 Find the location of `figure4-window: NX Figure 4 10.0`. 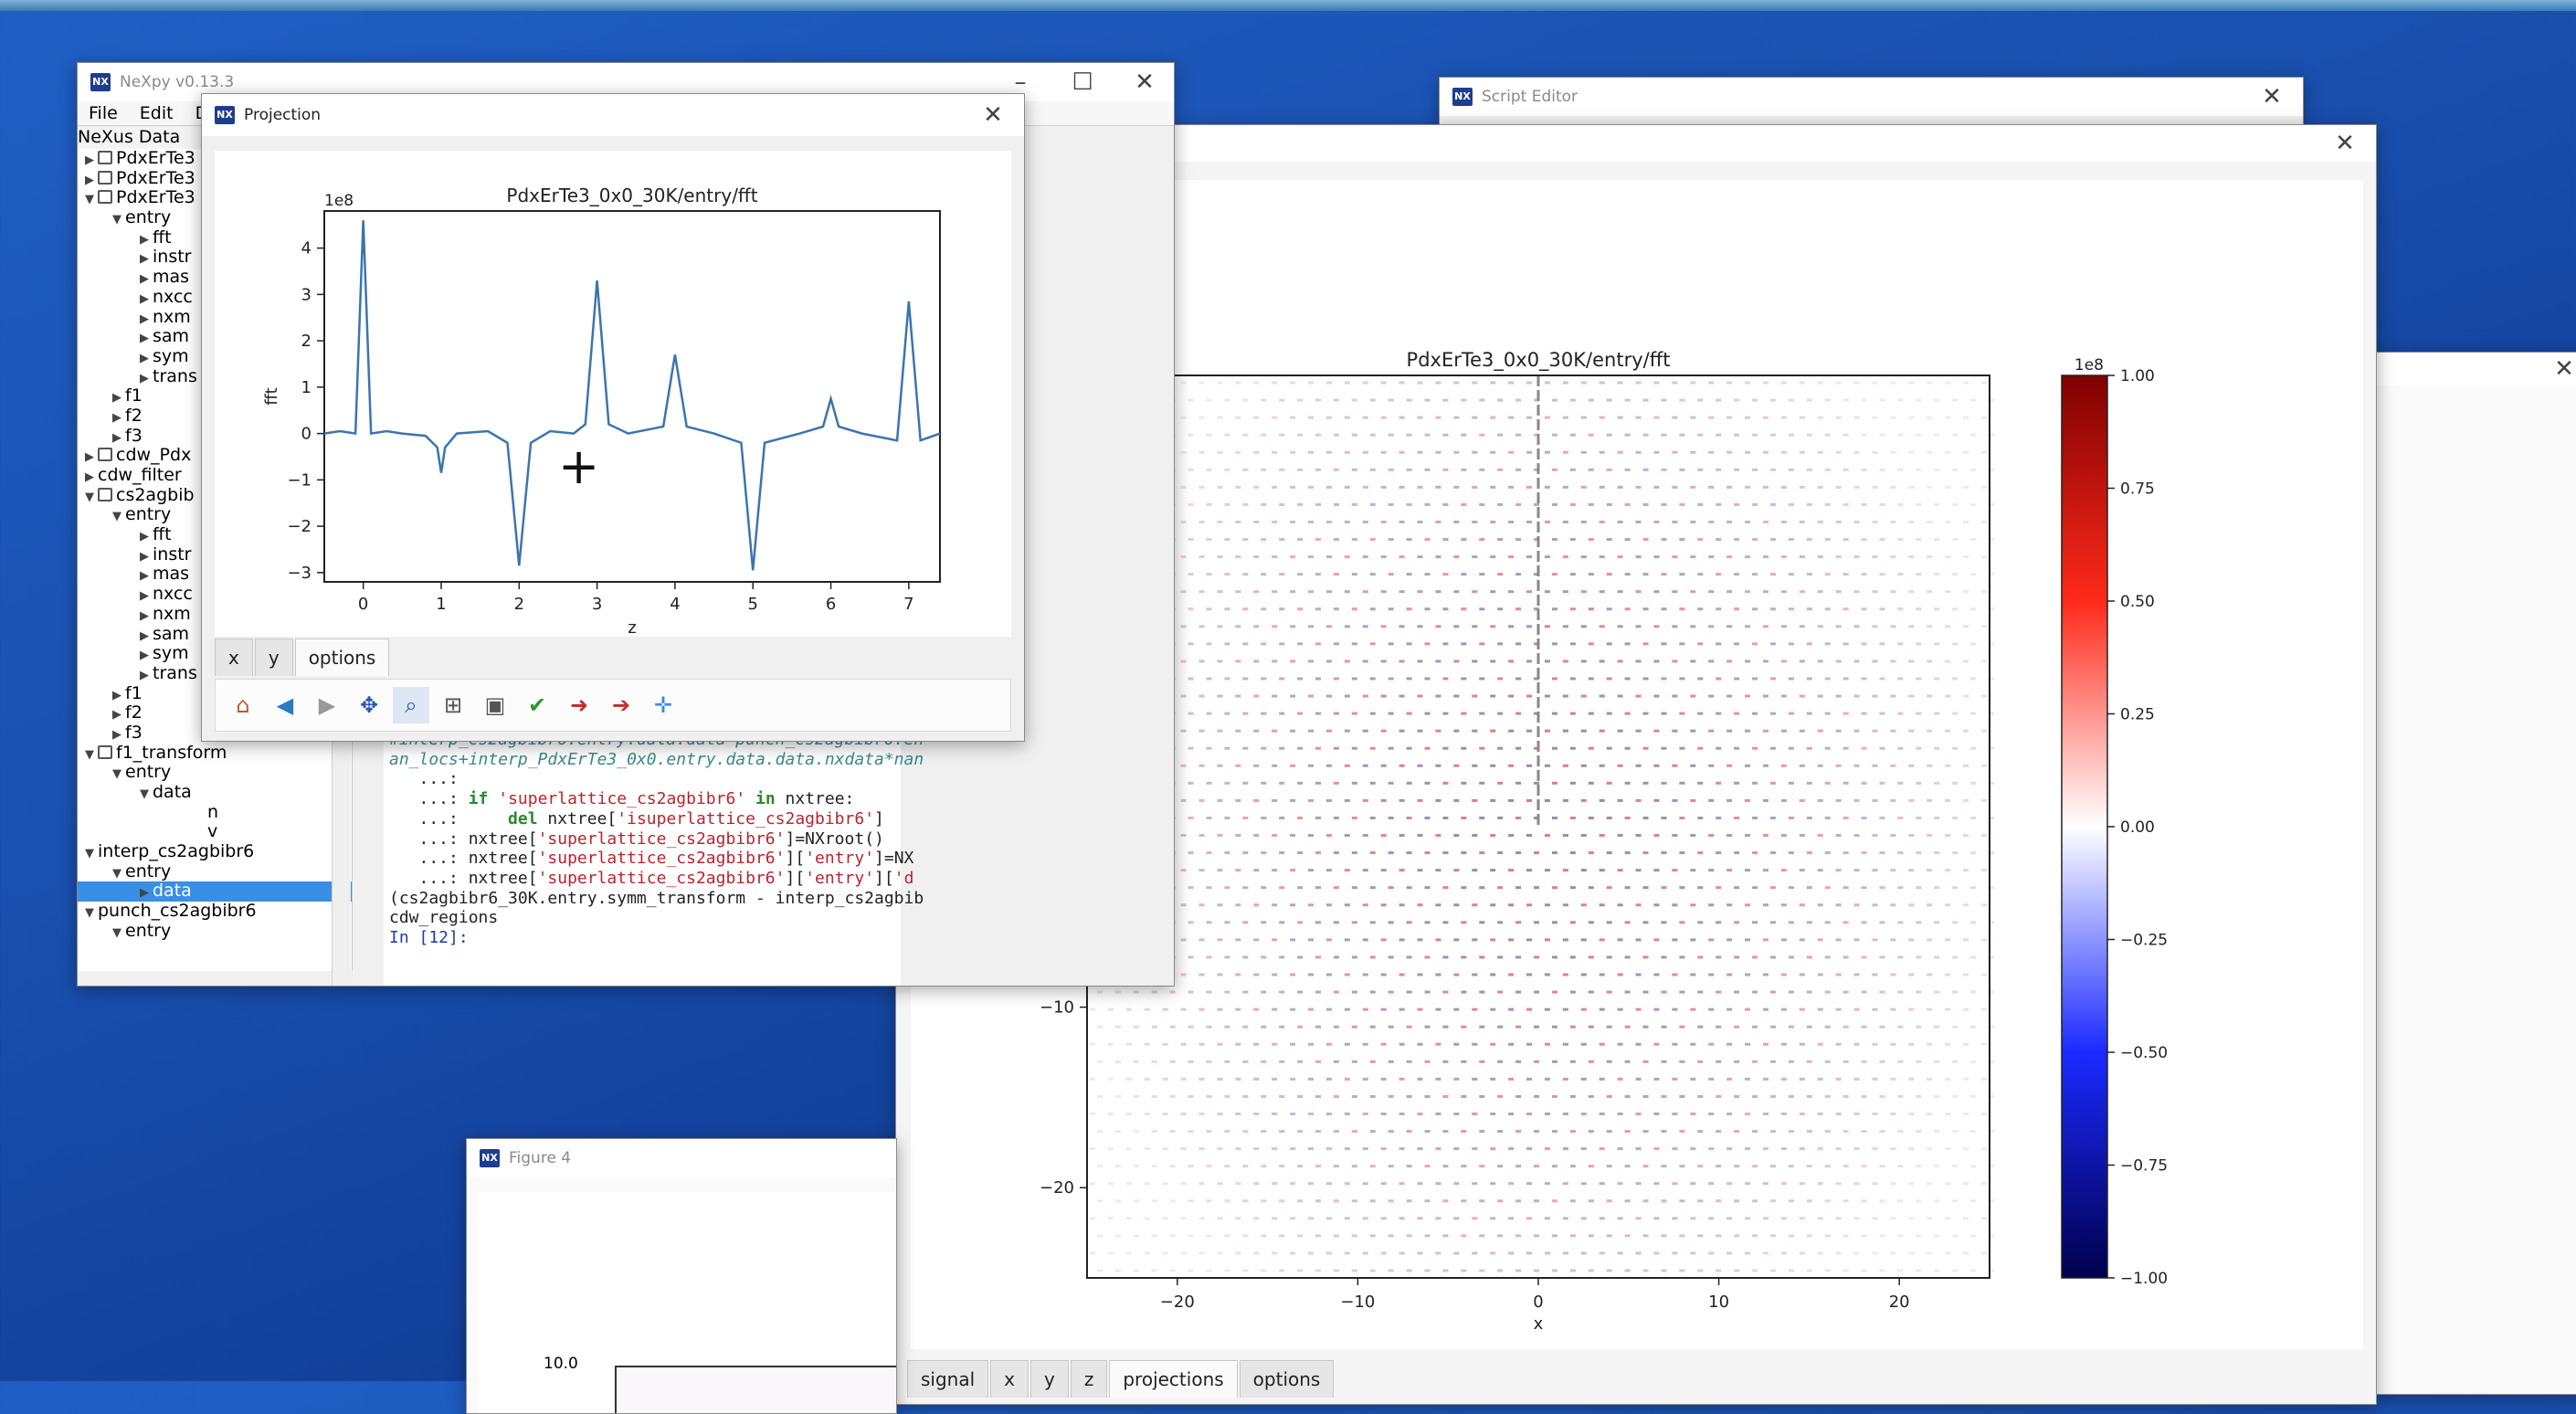

figure4-window: NX Figure 4 10.0 is located at coordinates (682, 1276).